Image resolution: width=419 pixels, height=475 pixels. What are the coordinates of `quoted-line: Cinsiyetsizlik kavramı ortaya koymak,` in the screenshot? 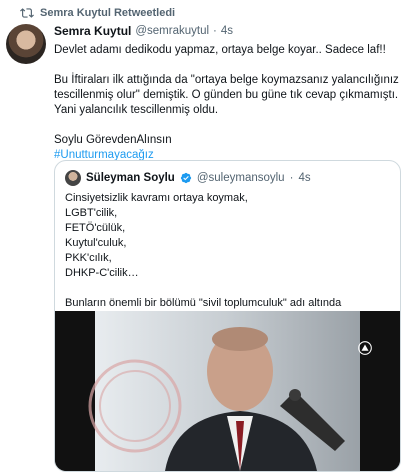 It's located at (156, 198).